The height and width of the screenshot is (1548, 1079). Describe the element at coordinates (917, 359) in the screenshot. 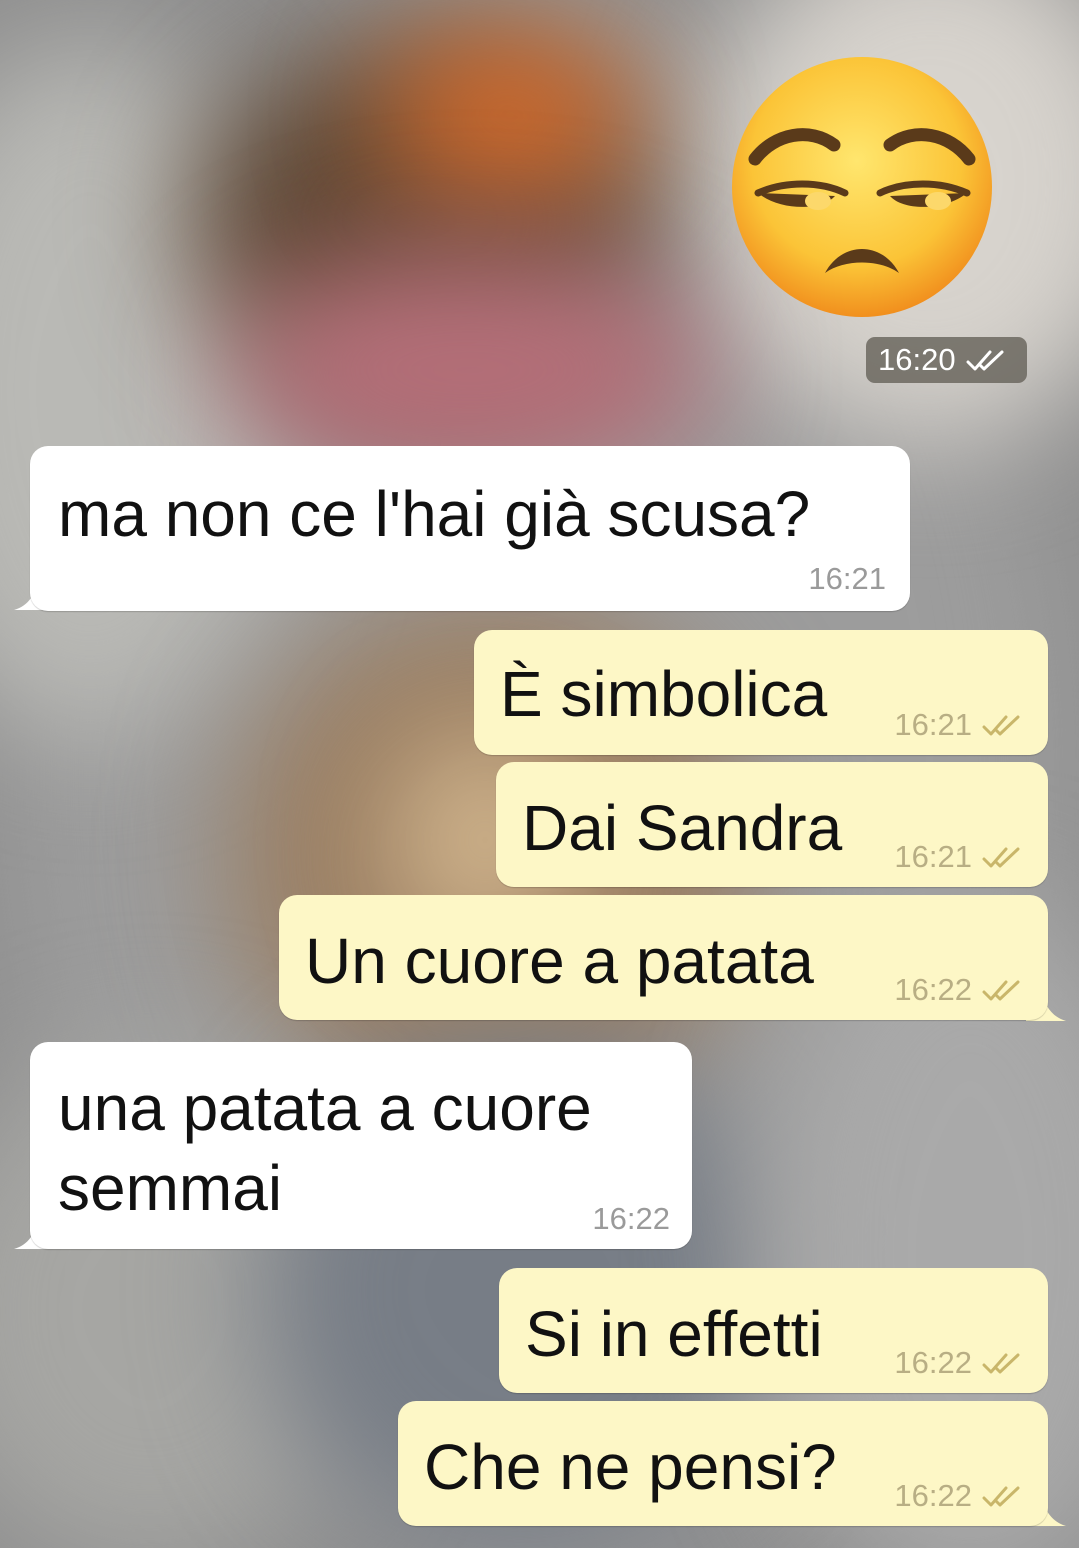

I see `sticker-time: 16:20` at that location.